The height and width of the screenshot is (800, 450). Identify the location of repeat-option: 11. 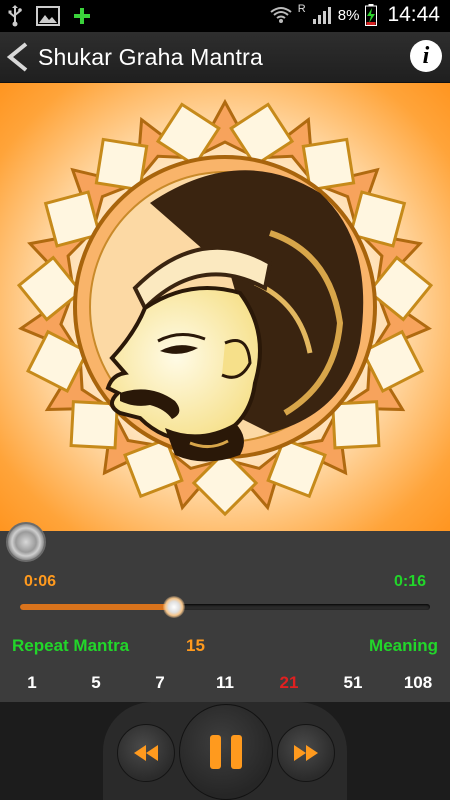
(225, 683).